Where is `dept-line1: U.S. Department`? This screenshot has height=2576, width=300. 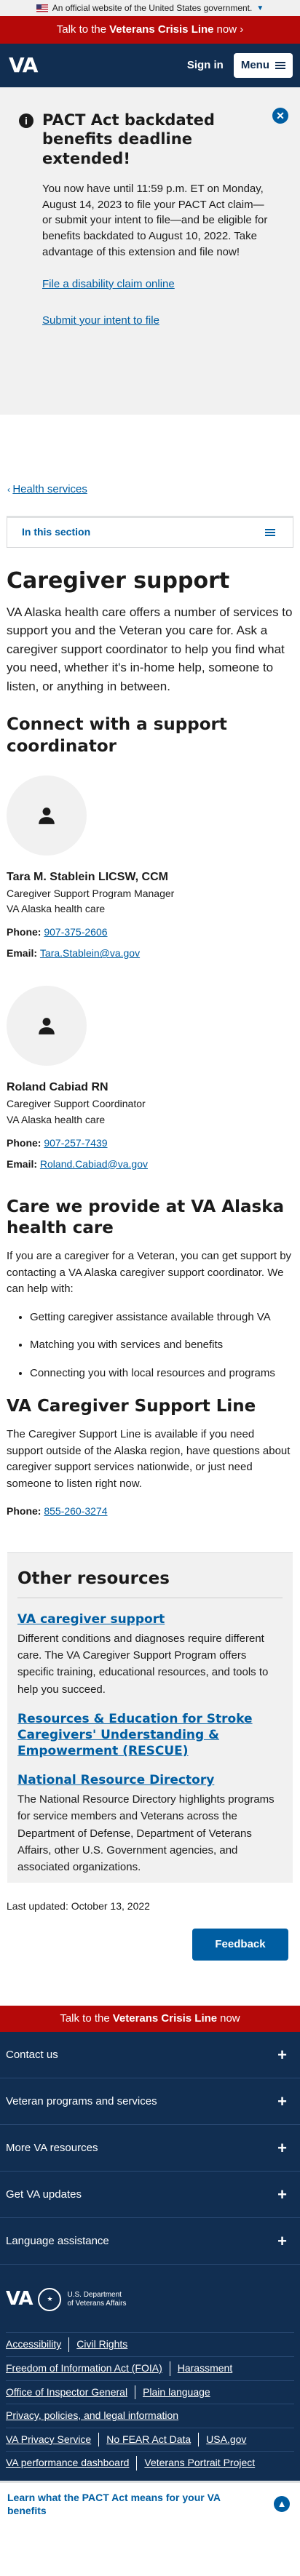
dept-line1: U.S. Department is located at coordinates (94, 2294).